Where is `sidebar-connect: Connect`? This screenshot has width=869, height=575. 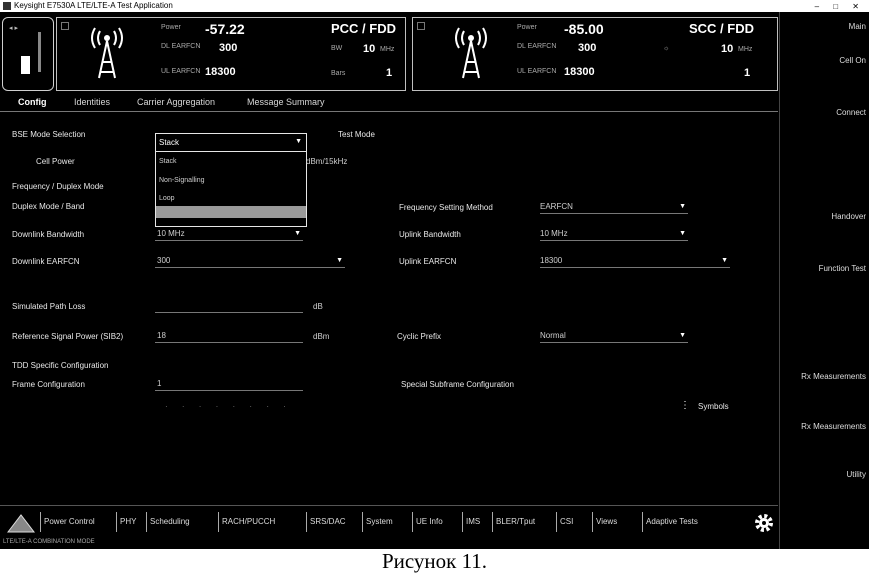 sidebar-connect: Connect is located at coordinates (851, 112).